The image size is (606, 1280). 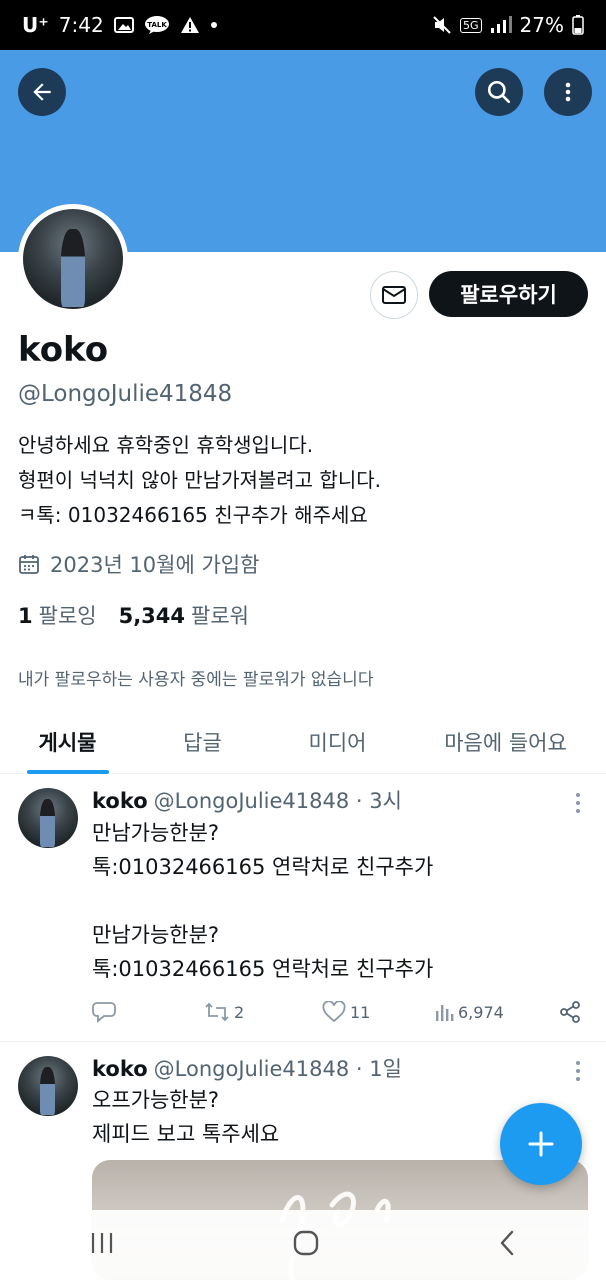 I want to click on profile-tabs: 게시물 답글 미디어 마음에 들어요, so click(x=303, y=742).